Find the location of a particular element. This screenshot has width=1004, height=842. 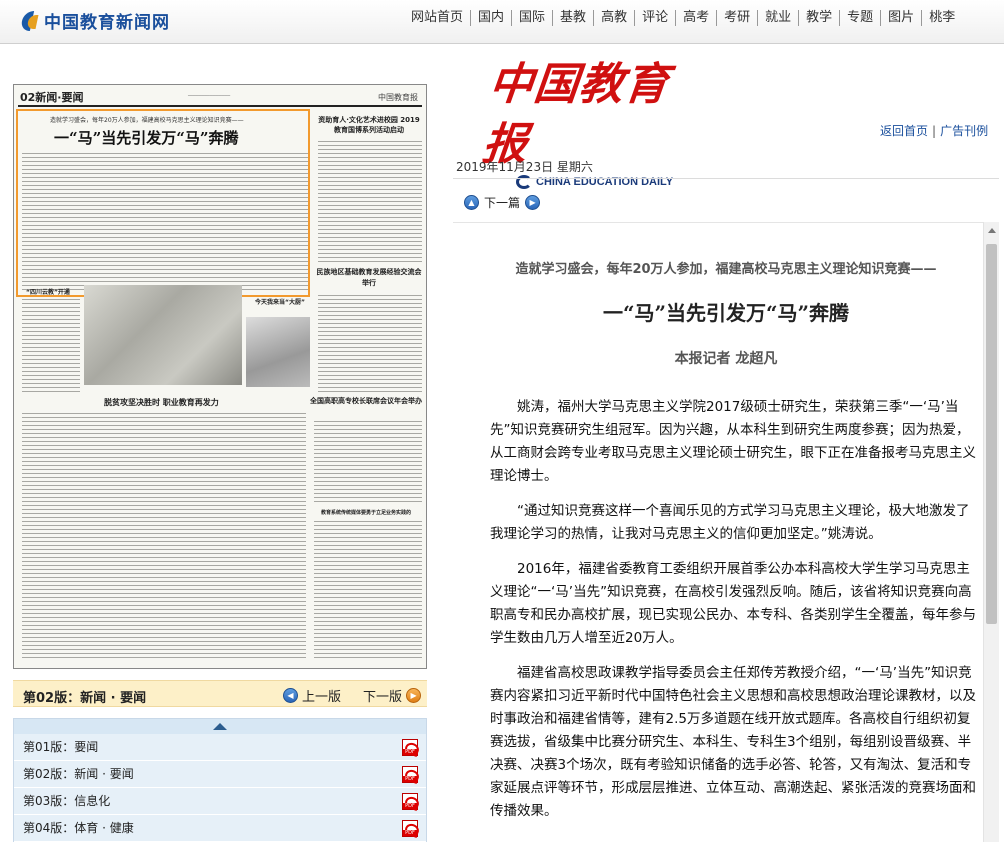

scroll-up-icon is located at coordinates (992, 230).